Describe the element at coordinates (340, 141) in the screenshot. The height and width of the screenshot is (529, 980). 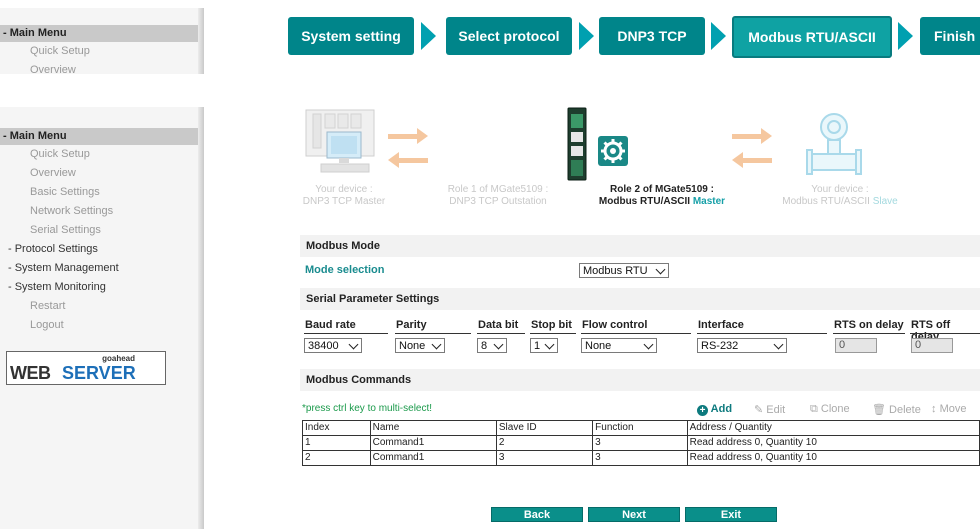
I see `master-device-icon` at that location.